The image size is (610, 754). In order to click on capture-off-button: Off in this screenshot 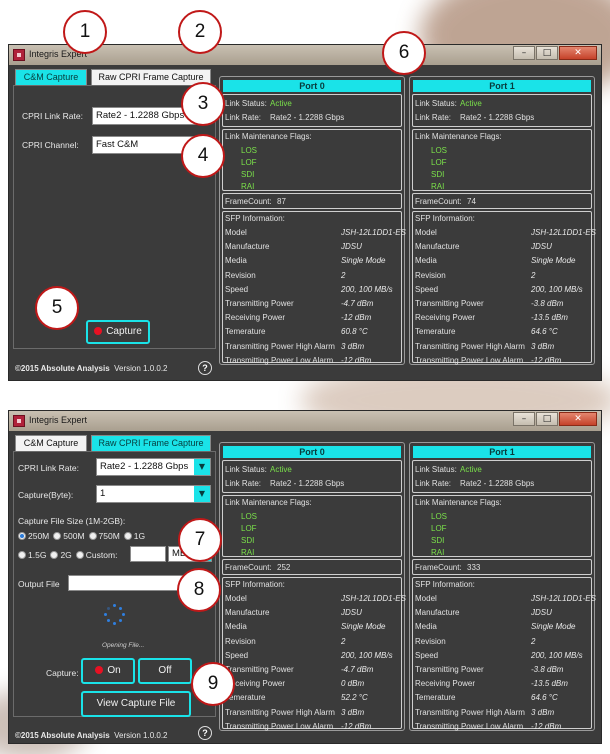, I will do `click(165, 671)`.